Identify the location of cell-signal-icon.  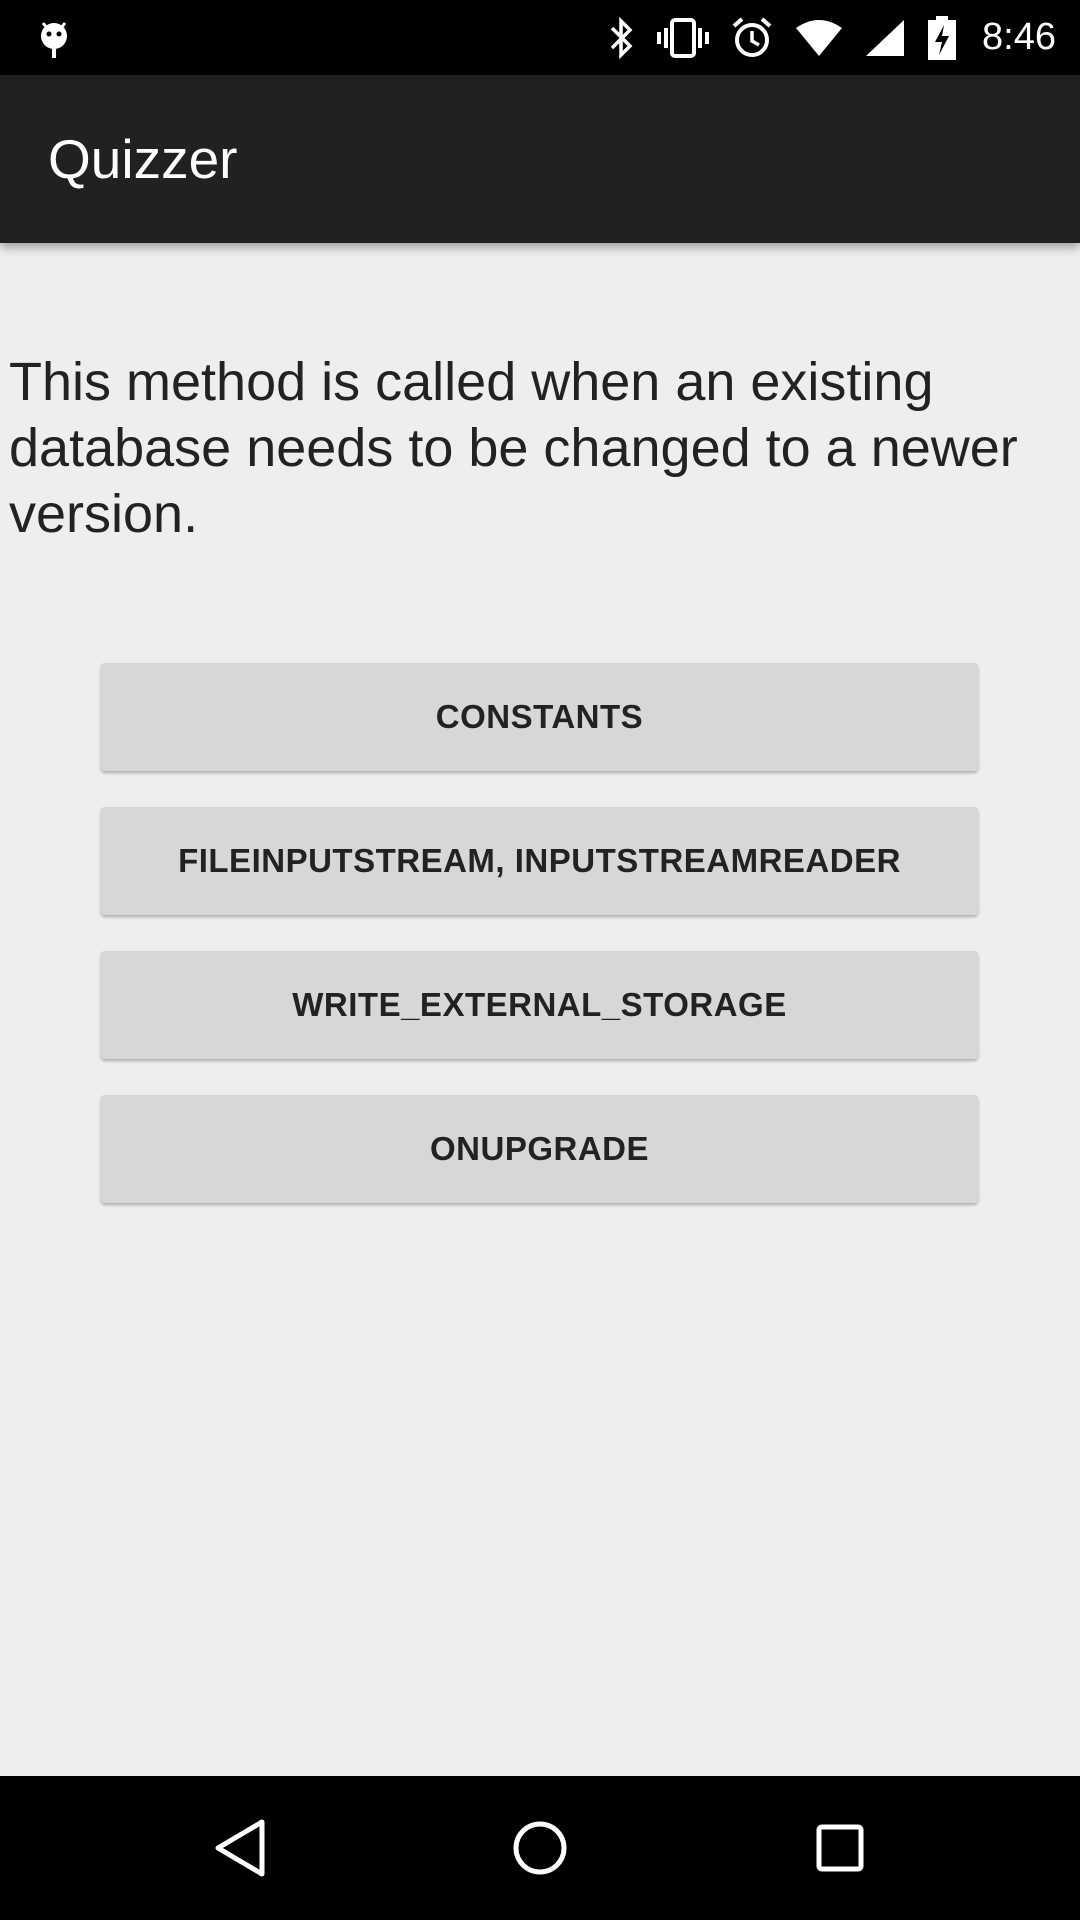
(885, 38).